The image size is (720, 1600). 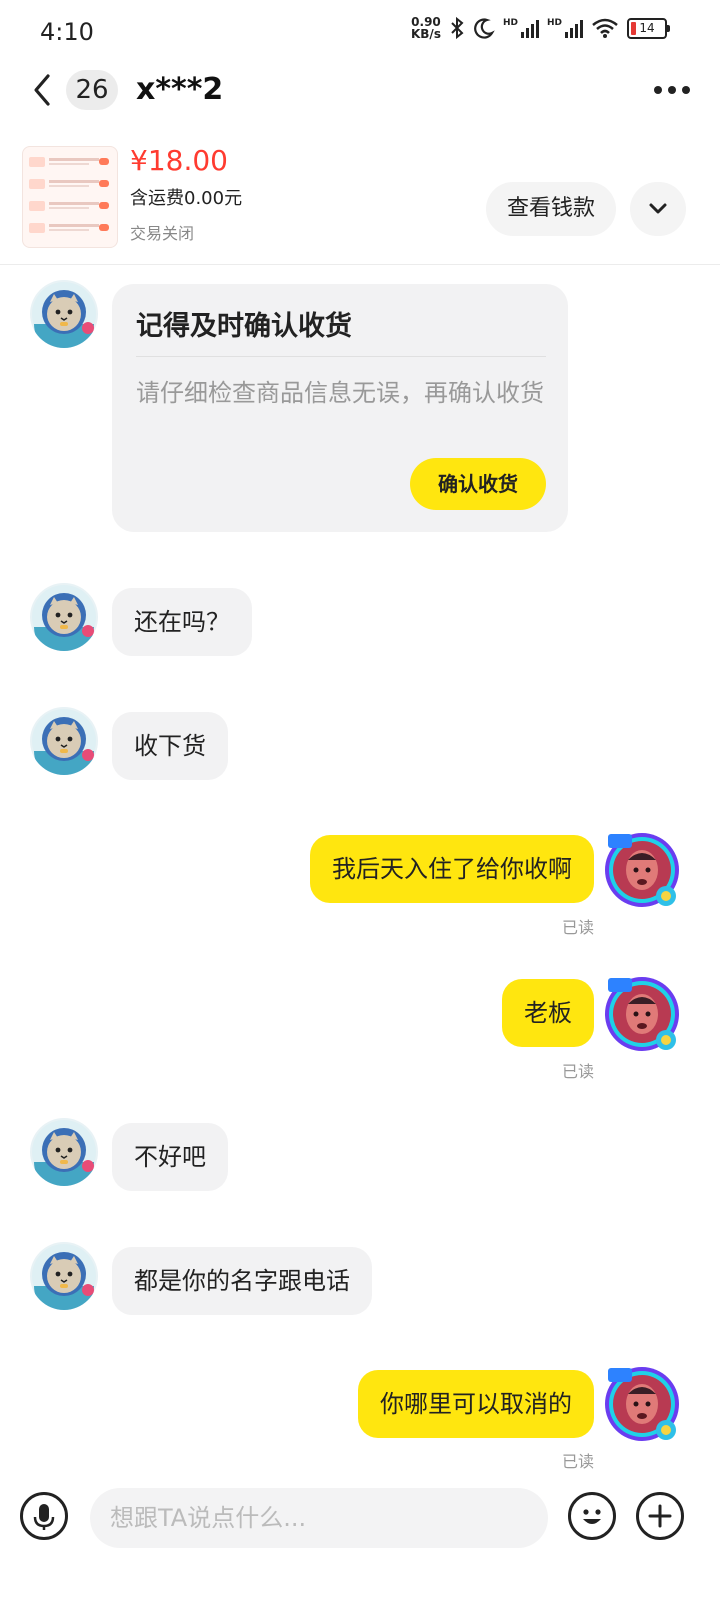 What do you see at coordinates (476, 1404) in the screenshot?
I see `message-bubble-right: 你哪里可以取消的` at bounding box center [476, 1404].